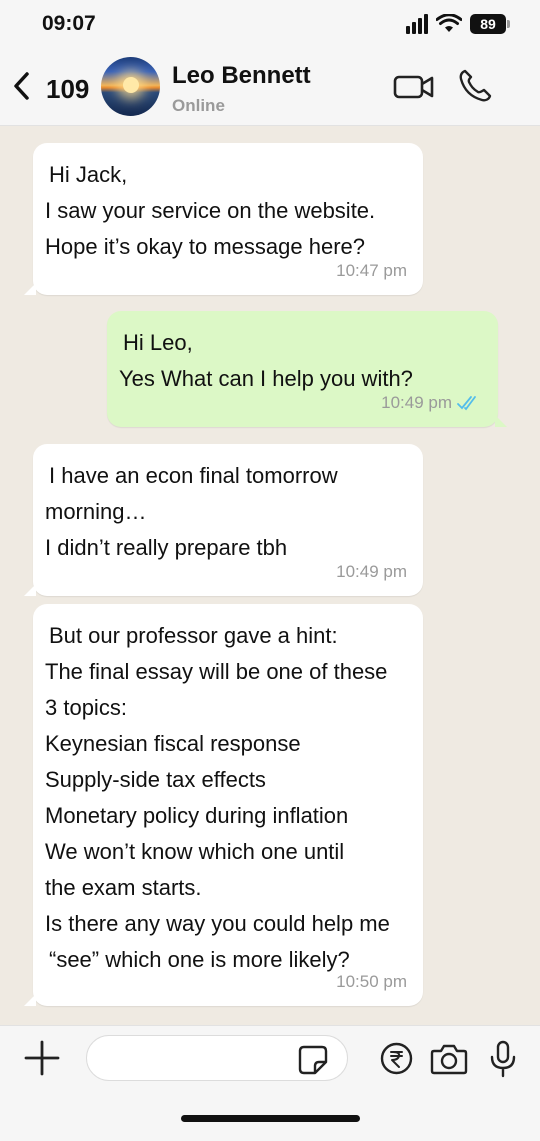 Image resolution: width=540 pixels, height=1141 pixels. I want to click on avatar, so click(130, 86).